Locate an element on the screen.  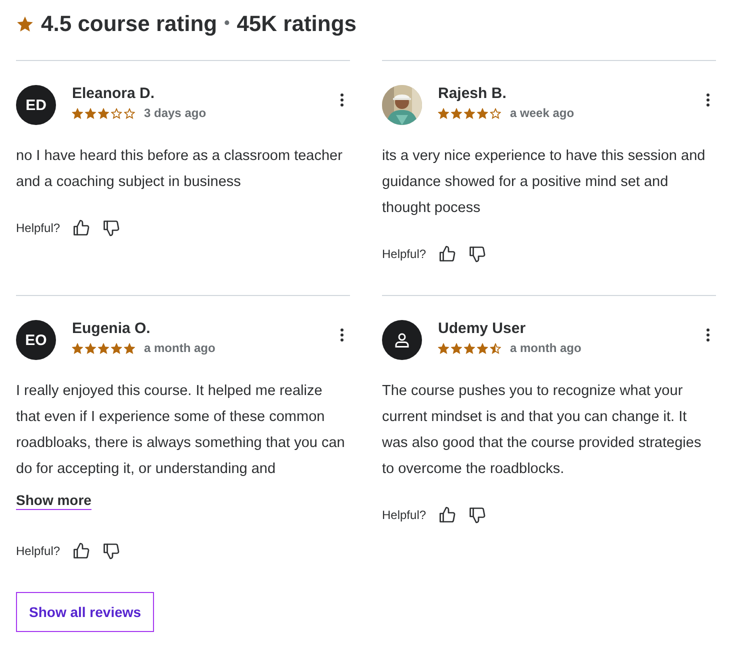
review-time: 3 days ago is located at coordinates (175, 113).